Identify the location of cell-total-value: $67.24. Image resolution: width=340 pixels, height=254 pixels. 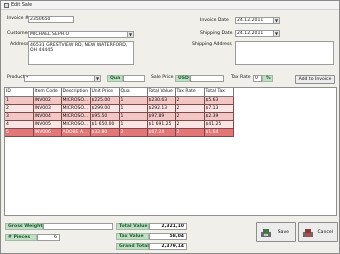
(161, 132).